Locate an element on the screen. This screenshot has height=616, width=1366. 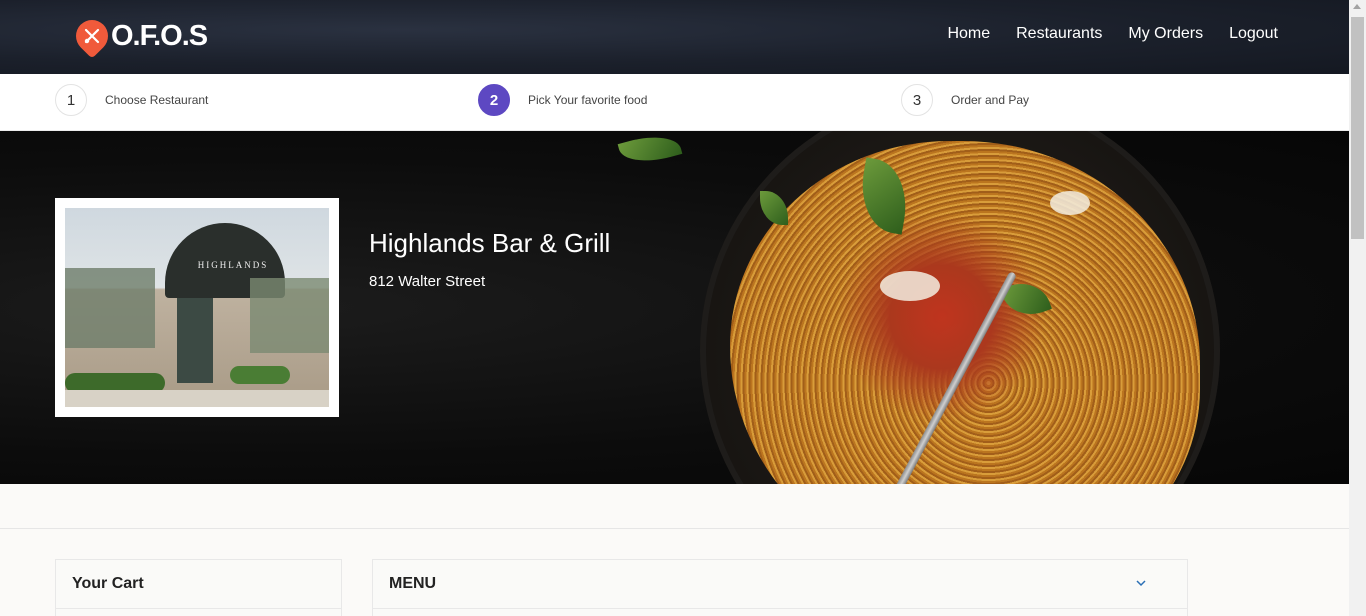
restaurant-photo: HIGHLANDS is located at coordinates (197, 307).